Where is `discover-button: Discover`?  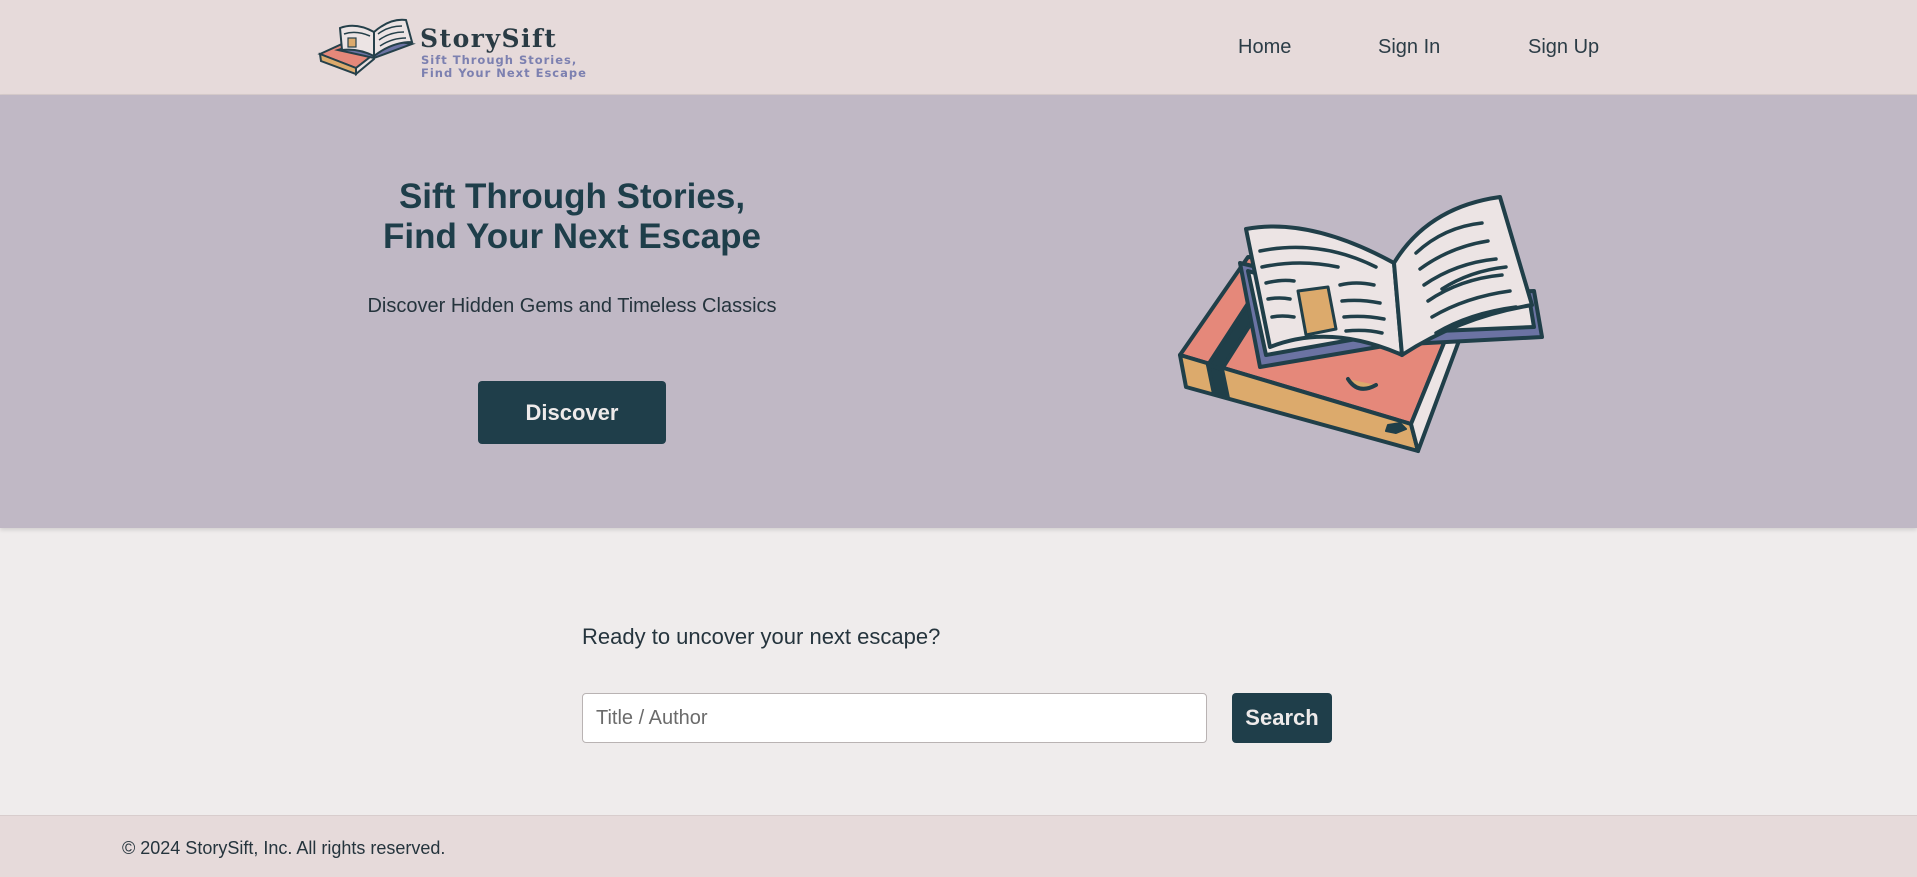 discover-button: Discover is located at coordinates (572, 412).